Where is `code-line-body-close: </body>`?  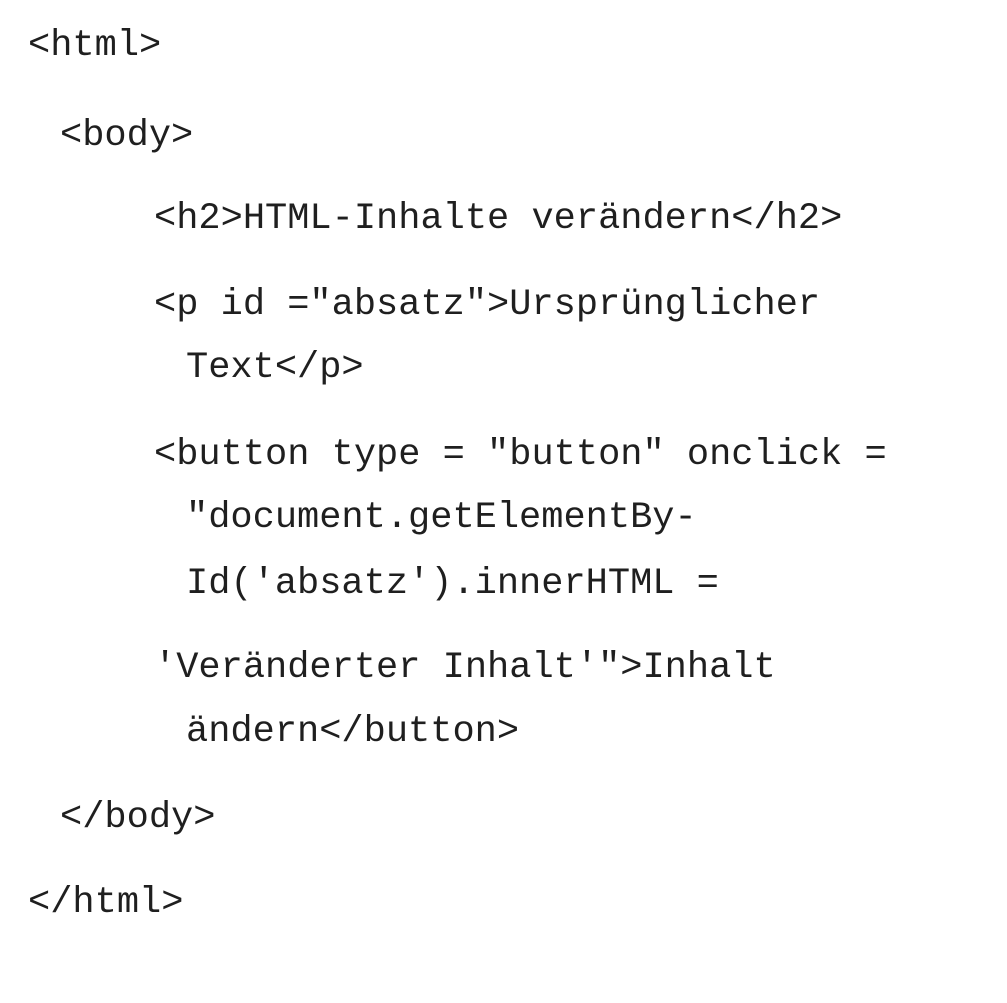 code-line-body-close: </body> is located at coordinates (138, 818).